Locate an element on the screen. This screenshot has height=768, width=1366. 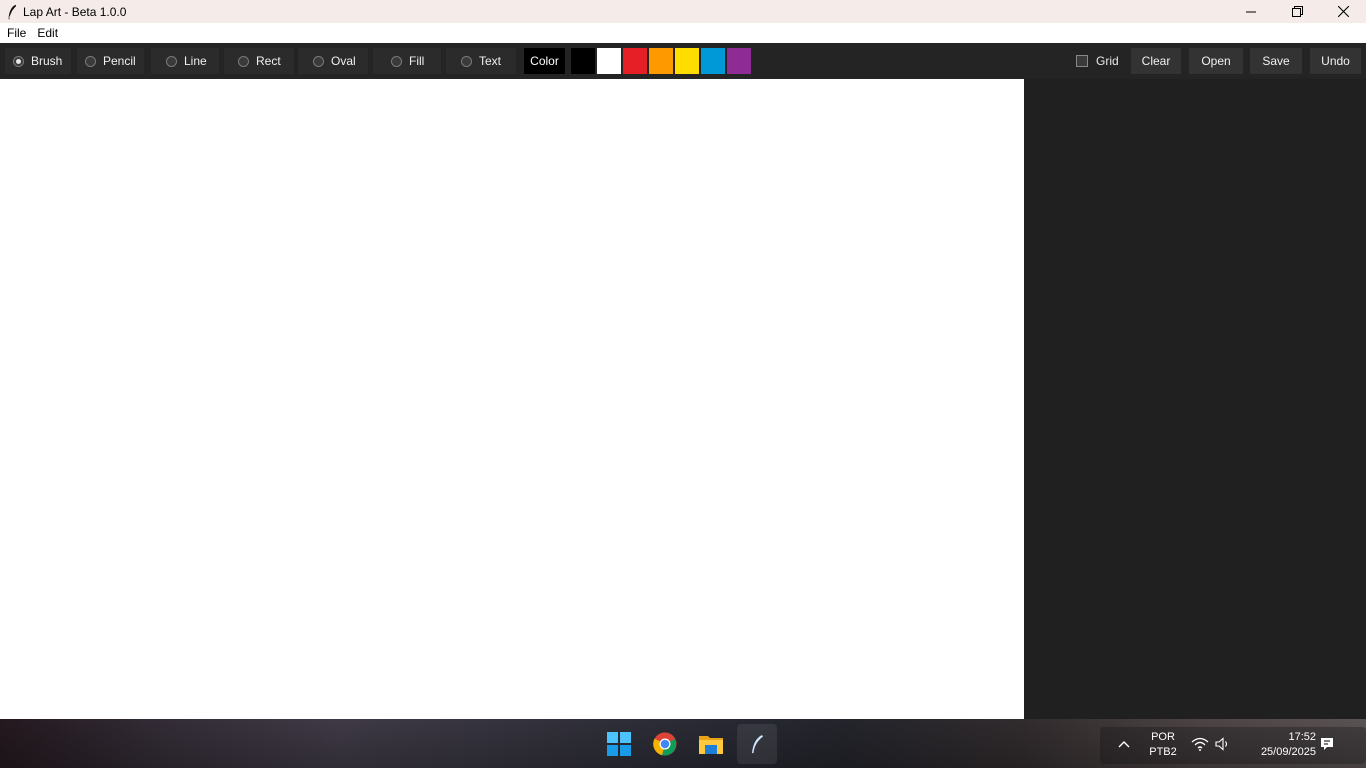
taskbar-chrome is located at coordinates (665, 744).